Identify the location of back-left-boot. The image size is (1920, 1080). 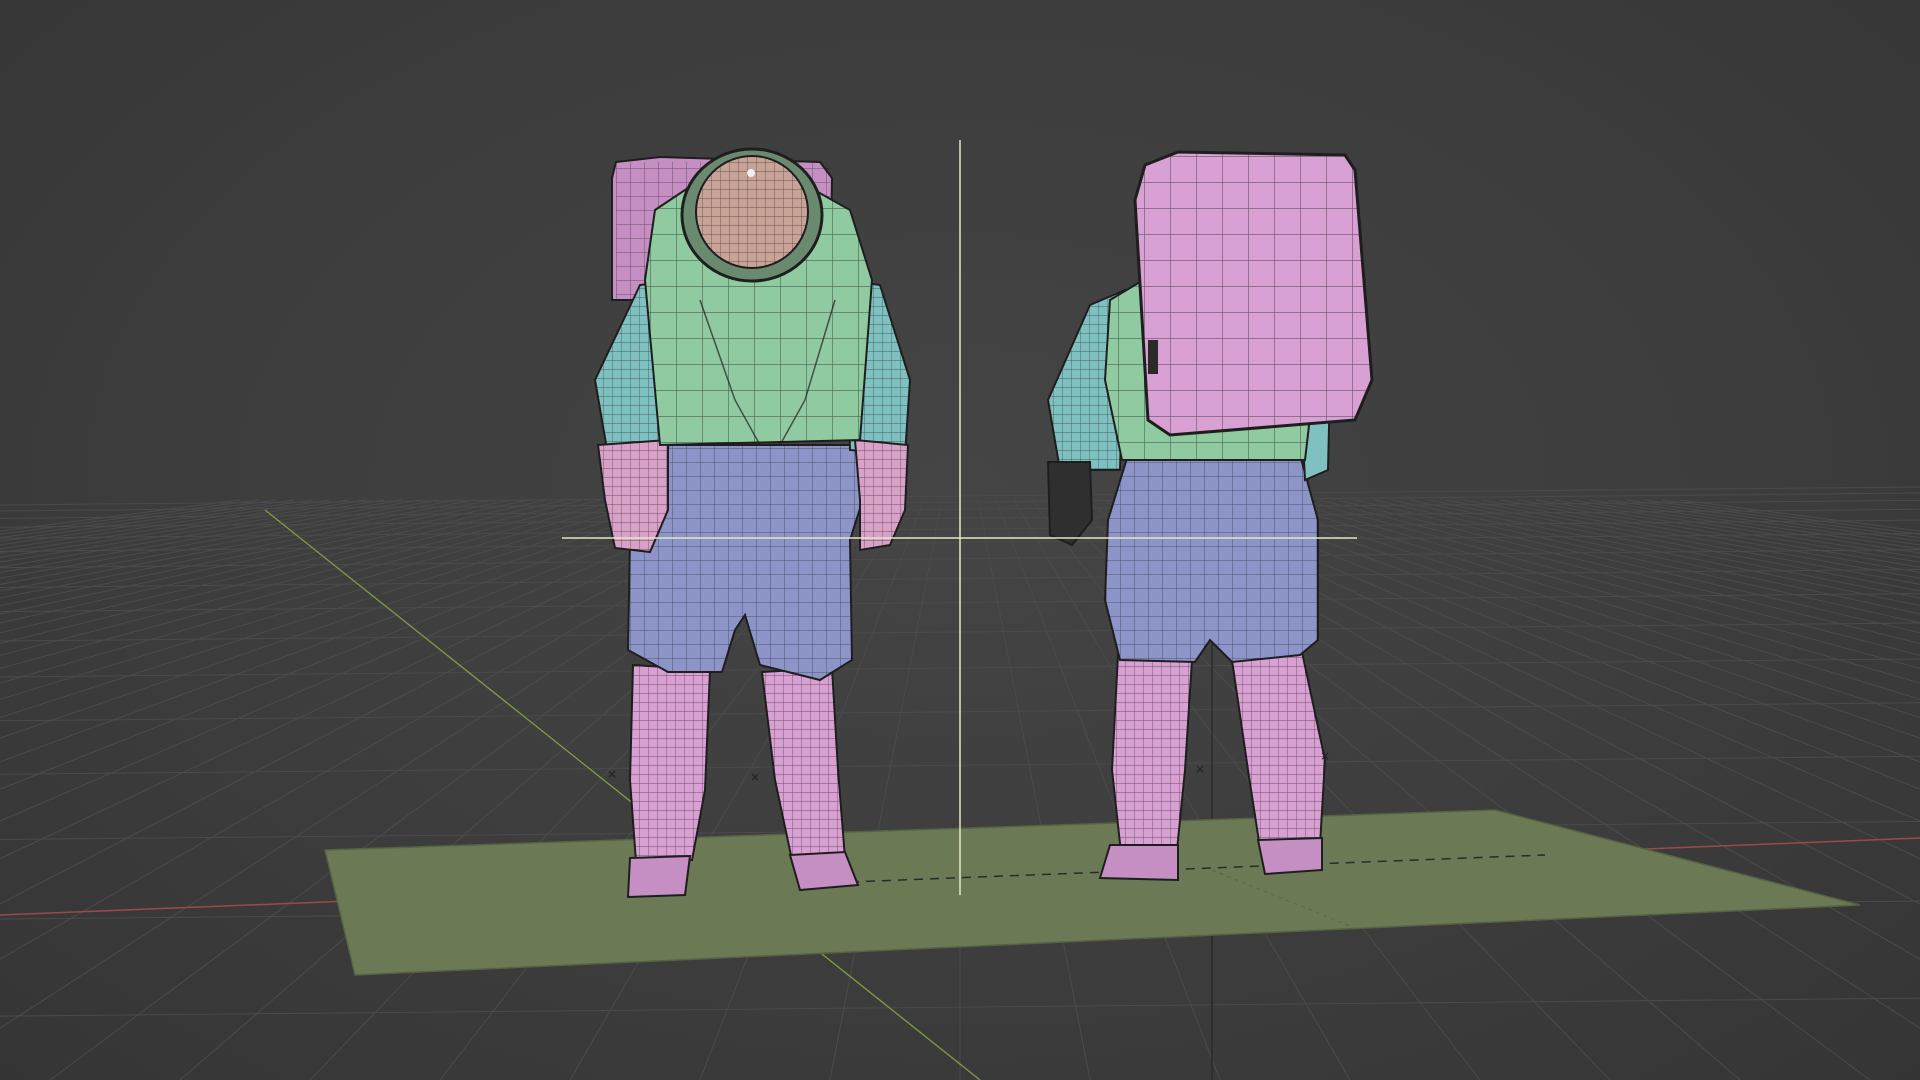
(1138, 863).